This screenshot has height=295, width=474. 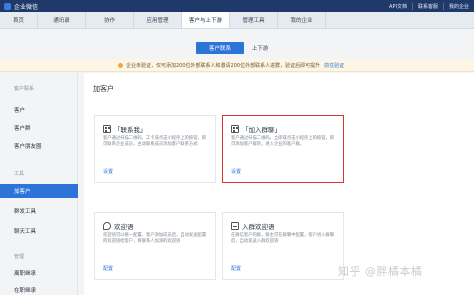 I want to click on tab-customer-contact: 客户联系, so click(x=220, y=48).